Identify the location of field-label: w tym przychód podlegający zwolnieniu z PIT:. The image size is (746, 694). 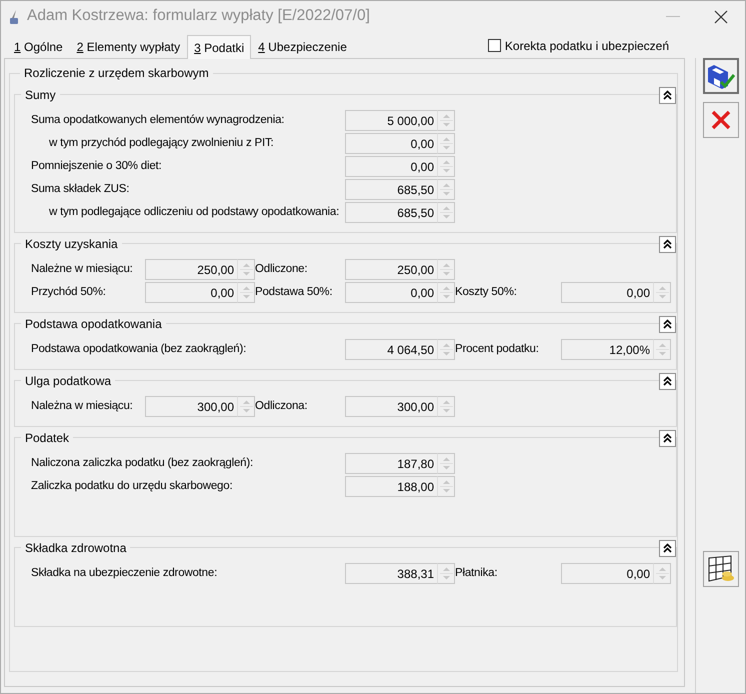
(161, 143).